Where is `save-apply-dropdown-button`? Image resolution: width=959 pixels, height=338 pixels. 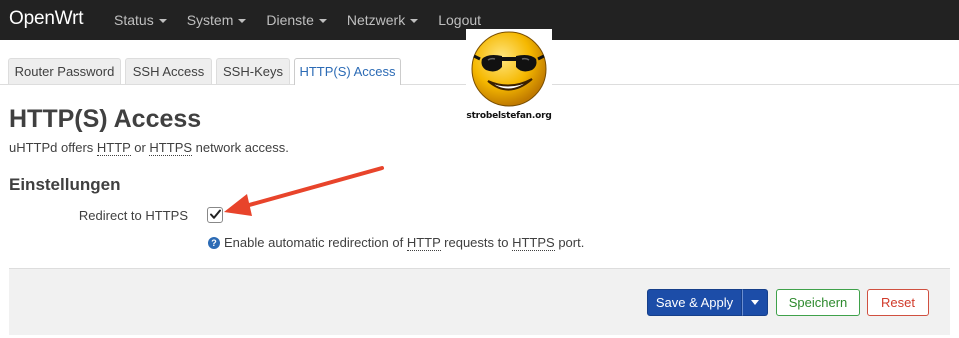
save-apply-dropdown-button is located at coordinates (755, 302).